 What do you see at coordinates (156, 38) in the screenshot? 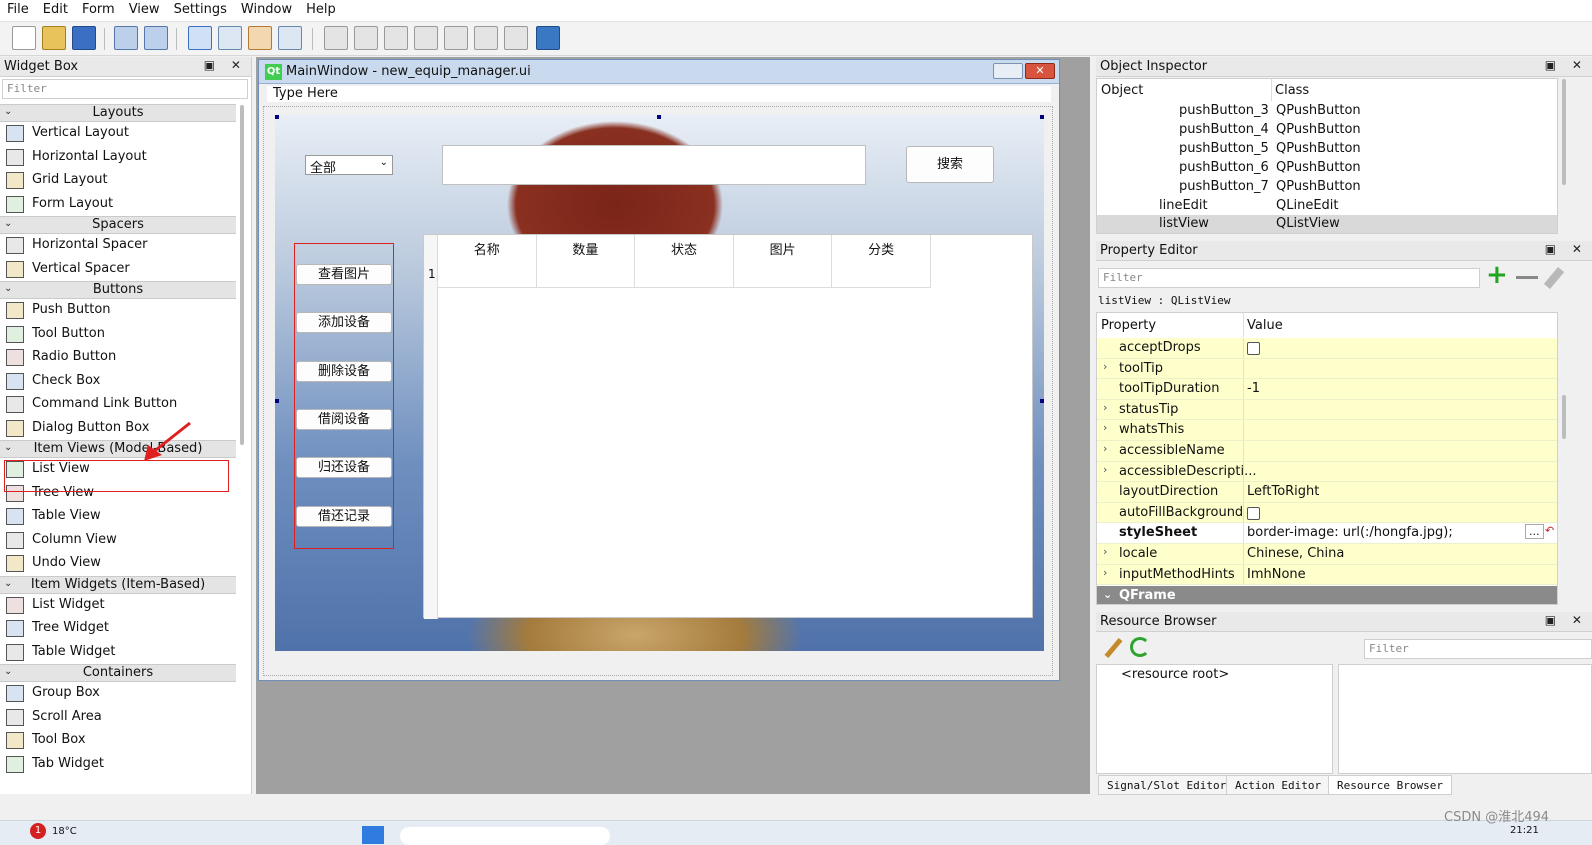
I see `tile-icon` at bounding box center [156, 38].